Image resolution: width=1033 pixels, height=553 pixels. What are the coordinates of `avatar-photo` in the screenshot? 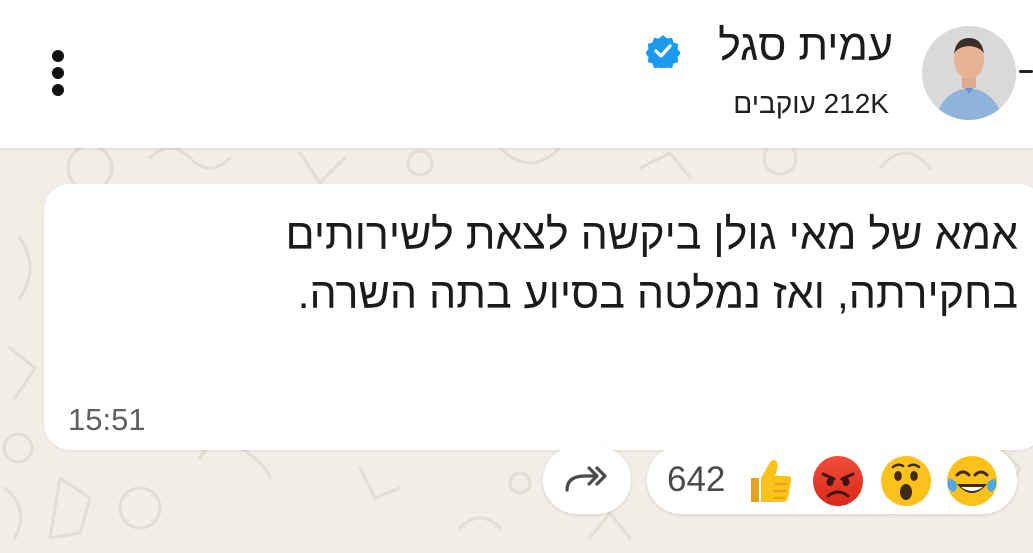 It's located at (969, 73).